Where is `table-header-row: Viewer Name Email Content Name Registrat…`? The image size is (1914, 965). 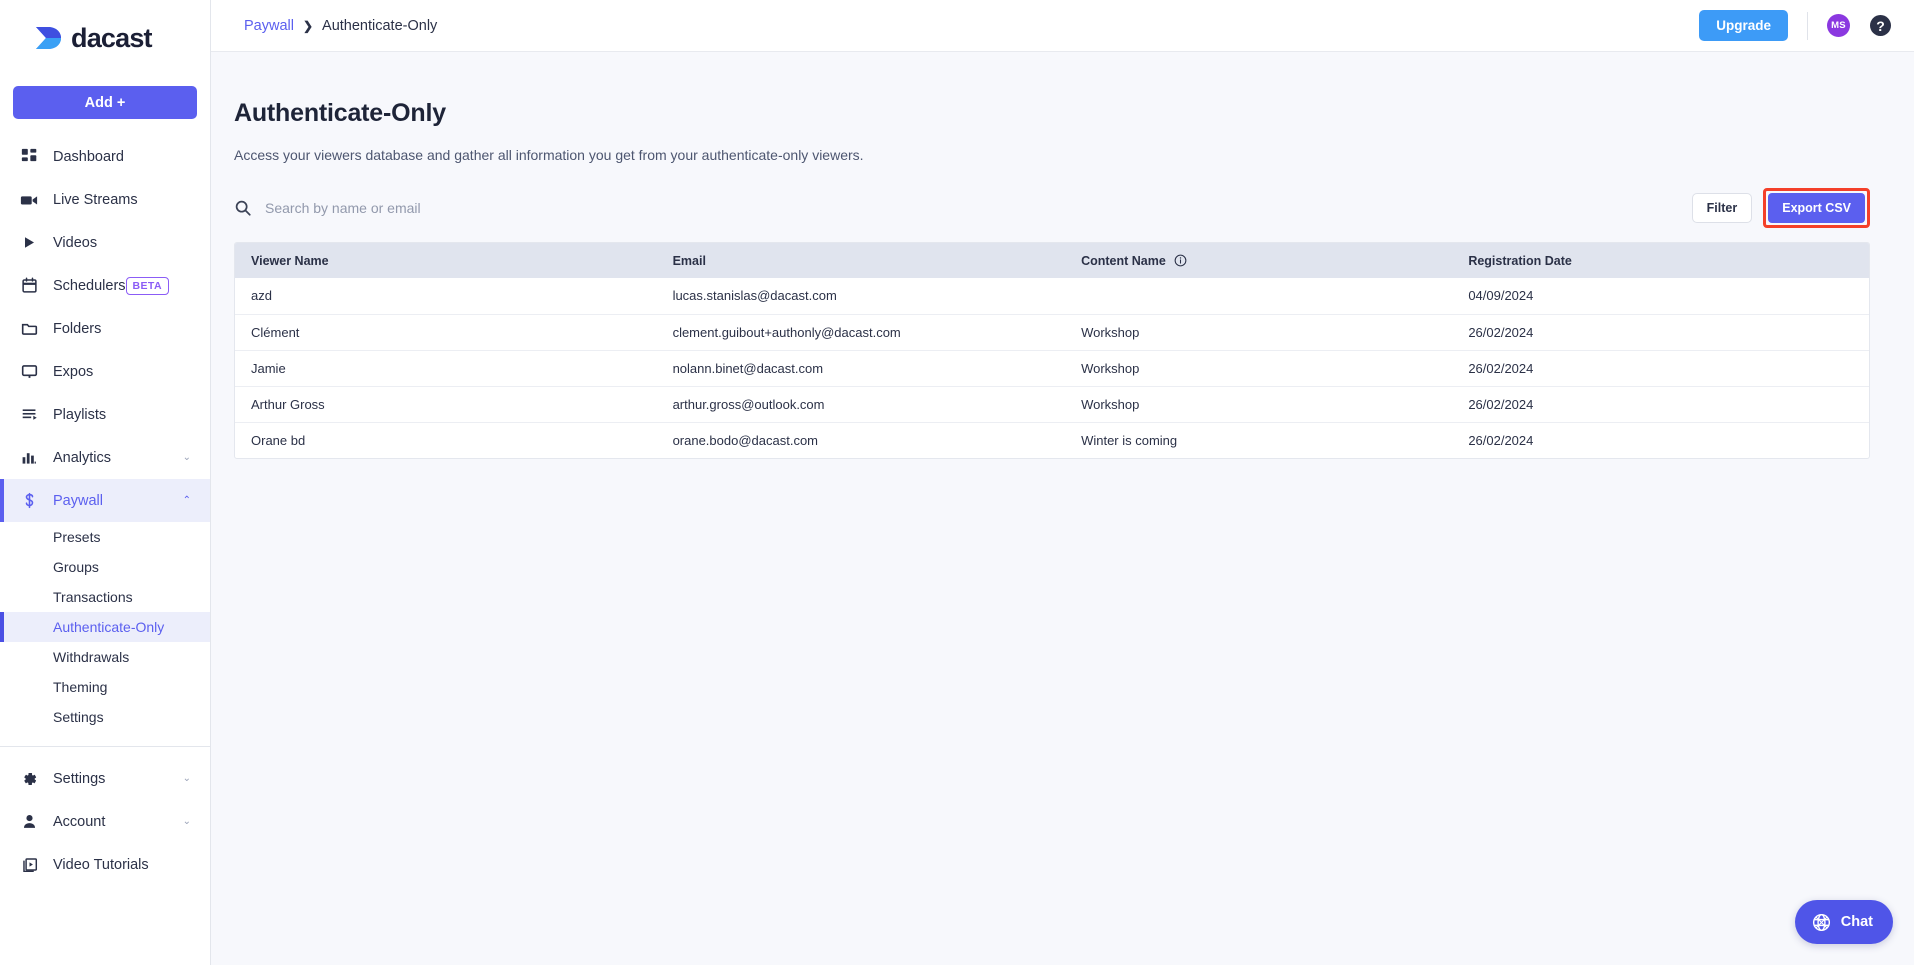
table-header-row: Viewer Name Email Content Name Registrat… is located at coordinates (1052, 260).